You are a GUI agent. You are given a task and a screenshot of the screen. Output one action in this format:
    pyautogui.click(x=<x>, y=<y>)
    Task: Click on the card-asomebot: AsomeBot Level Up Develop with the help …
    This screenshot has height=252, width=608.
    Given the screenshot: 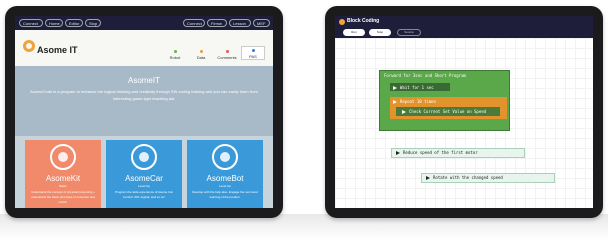 What is the action you would take?
    pyautogui.click(x=225, y=174)
    